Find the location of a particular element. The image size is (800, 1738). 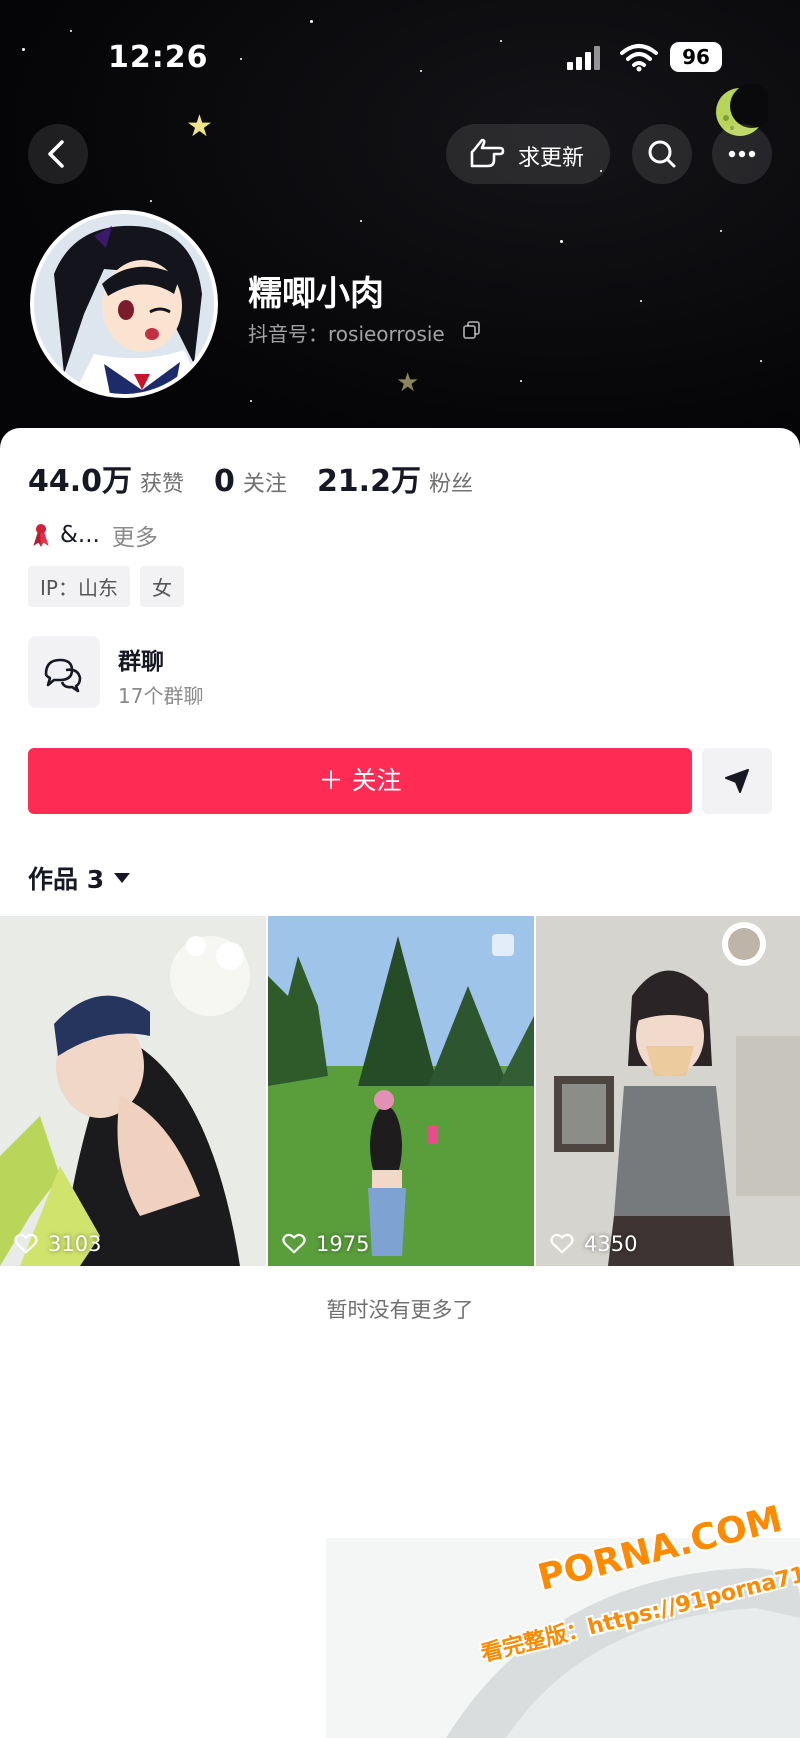

signal-icon is located at coordinates (587, 58).